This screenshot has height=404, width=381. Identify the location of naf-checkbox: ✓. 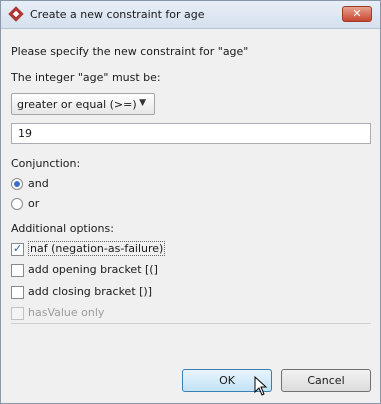
(17, 249).